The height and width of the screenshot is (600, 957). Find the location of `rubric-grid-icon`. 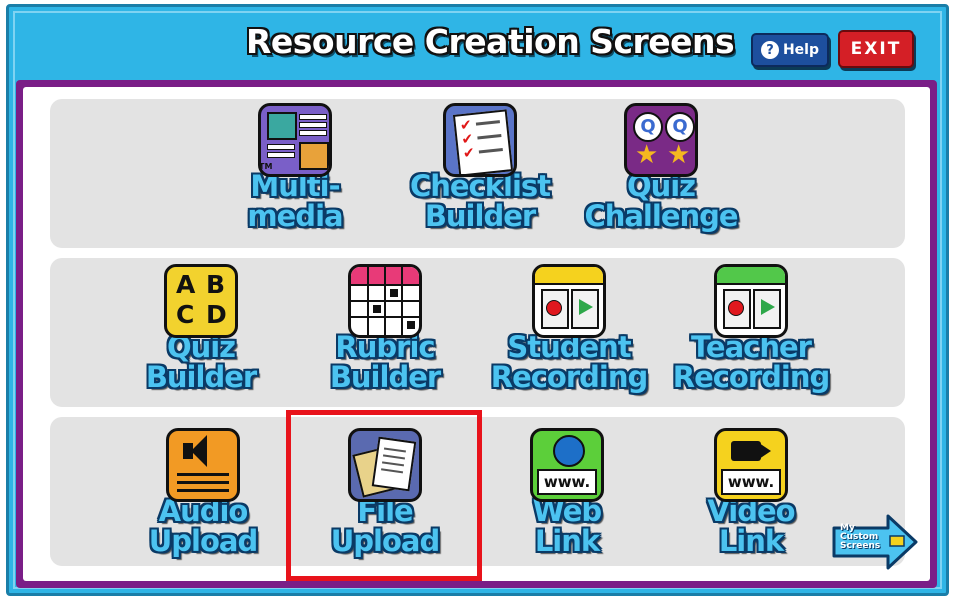

rubric-grid-icon is located at coordinates (385, 301).